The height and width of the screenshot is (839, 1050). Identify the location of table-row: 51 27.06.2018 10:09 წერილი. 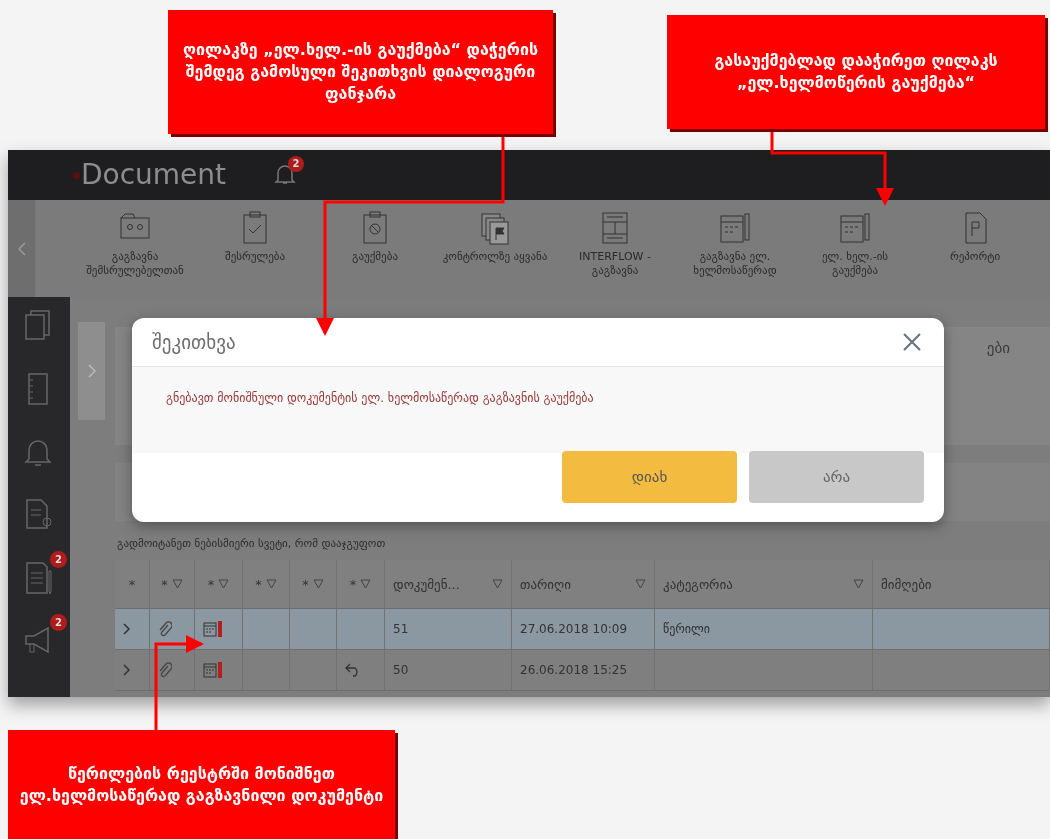
(582, 629).